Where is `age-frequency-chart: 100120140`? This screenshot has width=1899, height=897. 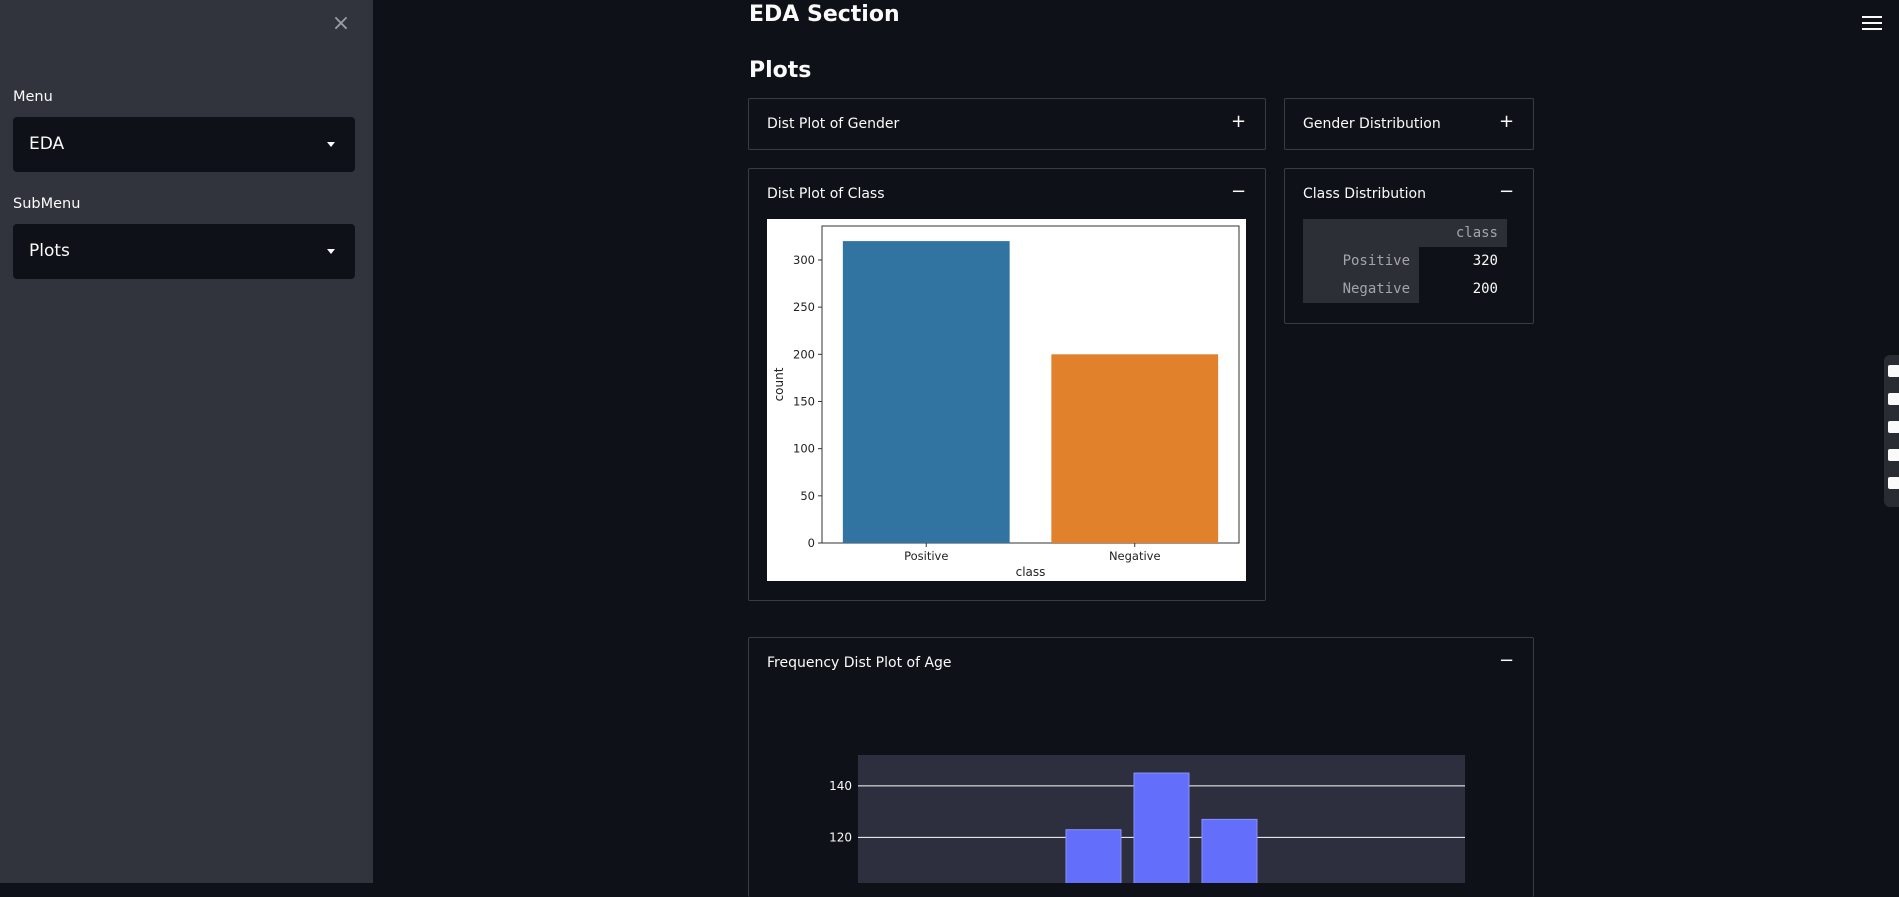 age-frequency-chart: 100120140 is located at coordinates (1140, 811).